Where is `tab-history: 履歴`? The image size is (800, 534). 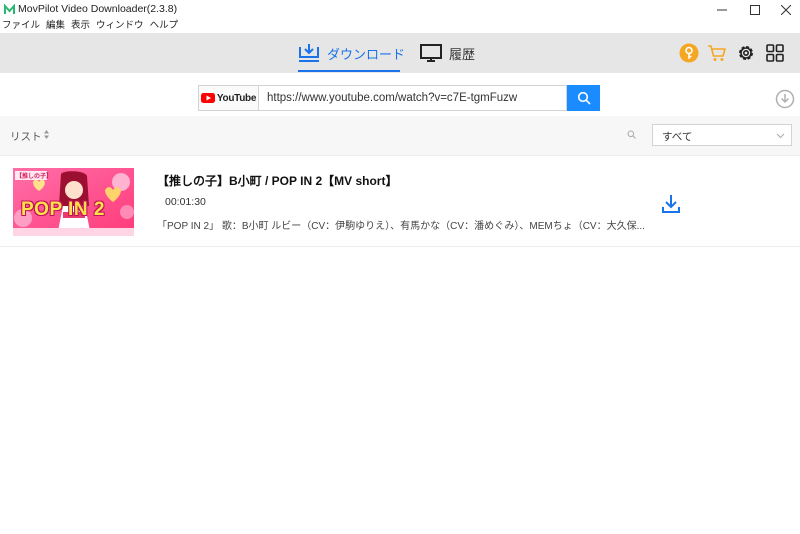 tab-history: 履歴 is located at coordinates (447, 53).